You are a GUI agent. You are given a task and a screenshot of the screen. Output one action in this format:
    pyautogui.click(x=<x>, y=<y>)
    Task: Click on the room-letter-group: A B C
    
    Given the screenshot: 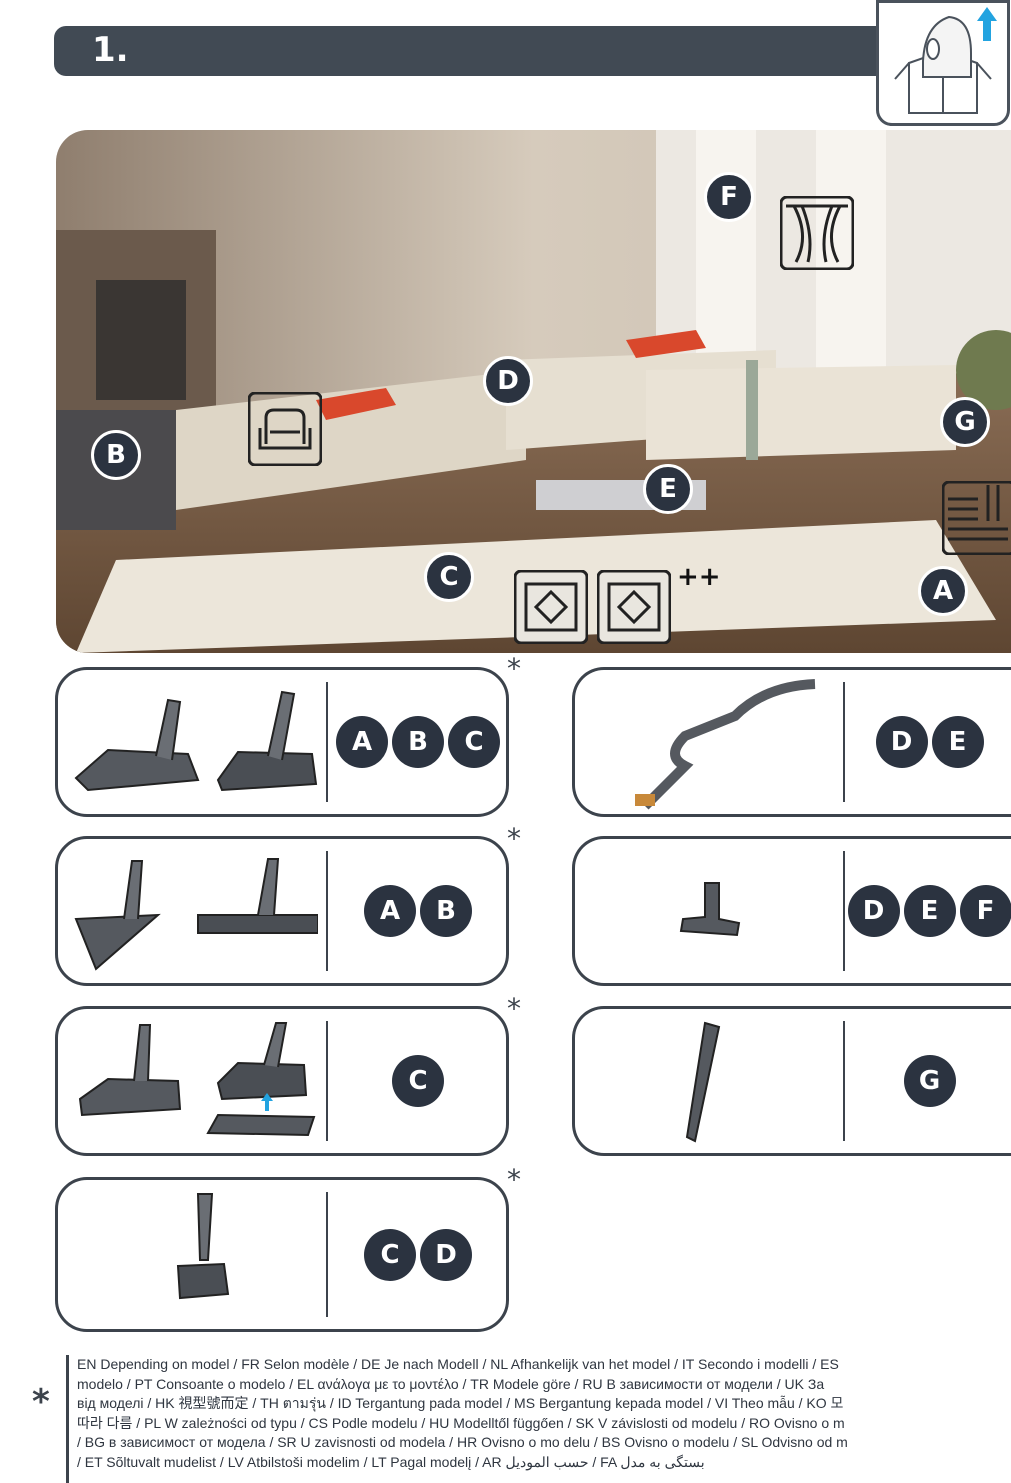 What is the action you would take?
    pyautogui.click(x=418, y=742)
    